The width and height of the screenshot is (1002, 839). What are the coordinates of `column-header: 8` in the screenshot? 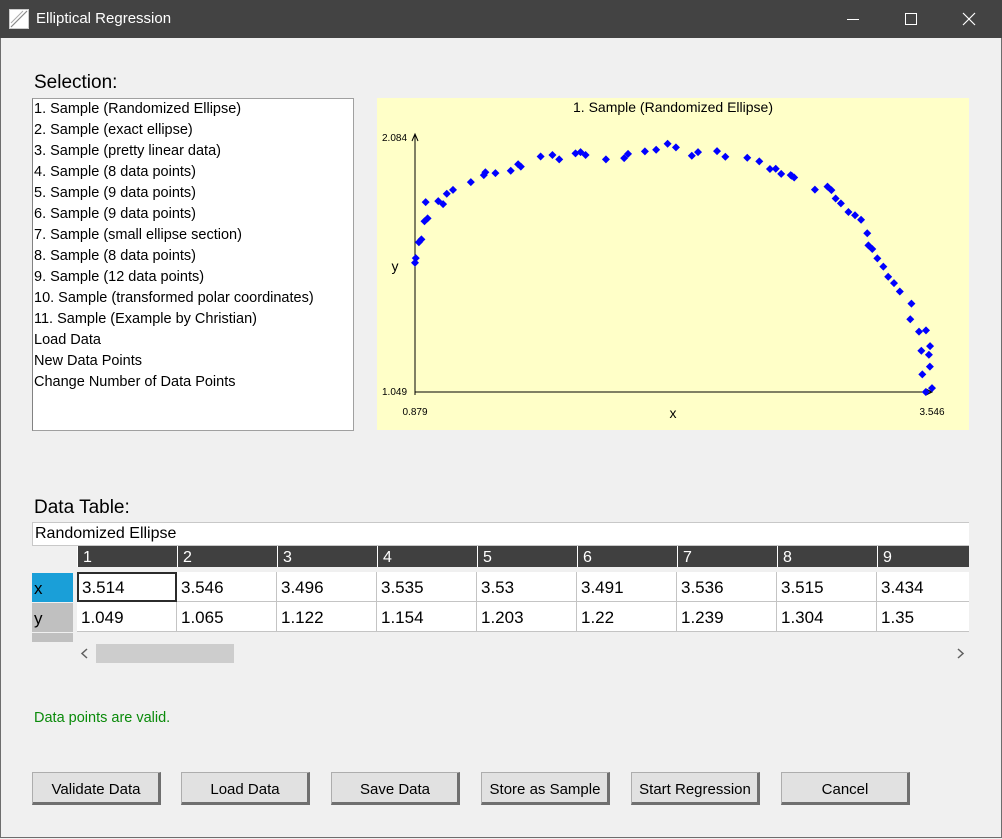 It's located at (827, 556).